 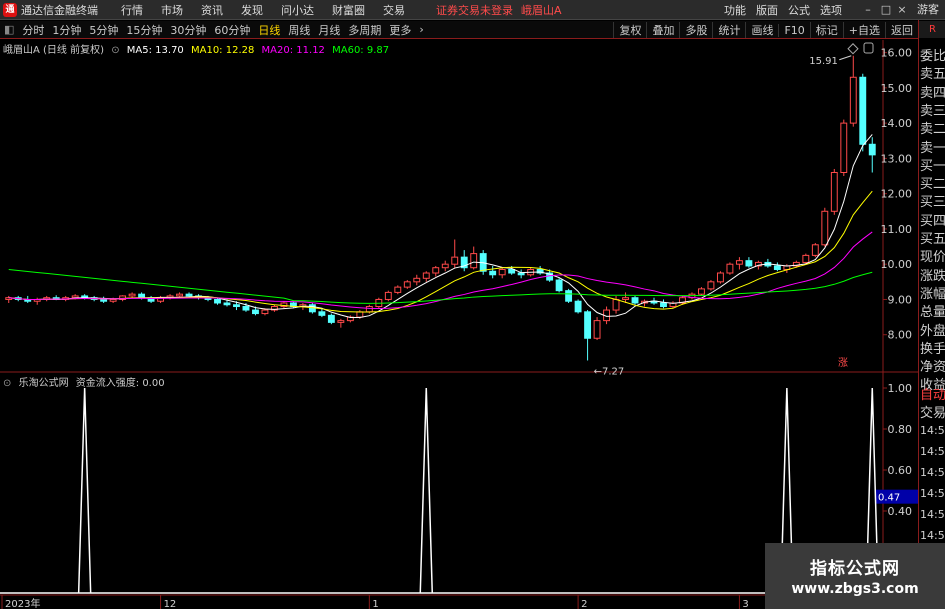 What do you see at coordinates (901, 30) in the screenshot?
I see `toolbar-button-8: 返回` at bounding box center [901, 30].